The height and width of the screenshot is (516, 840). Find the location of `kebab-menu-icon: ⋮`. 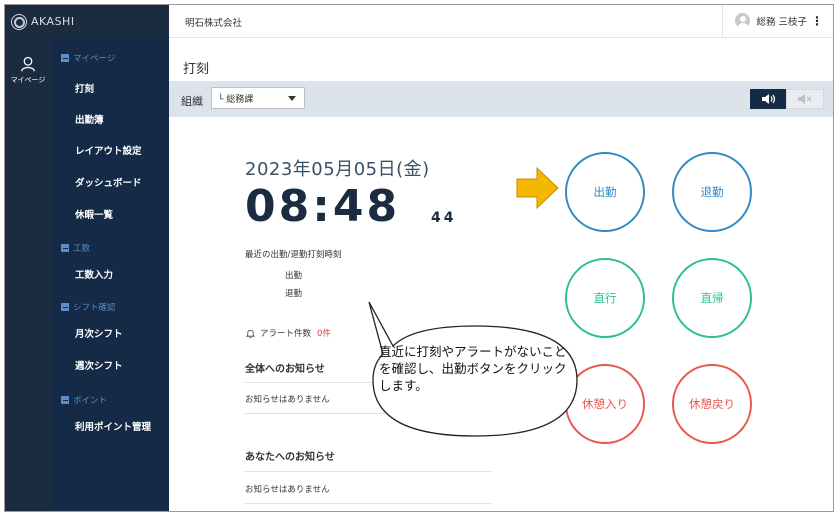

kebab-menu-icon: ⋮ is located at coordinates (817, 21).